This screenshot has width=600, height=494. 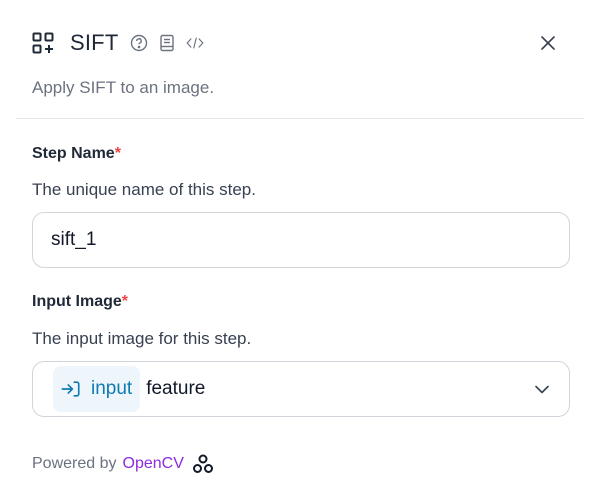 I want to click on panel-header: SIFT, so click(x=300, y=43).